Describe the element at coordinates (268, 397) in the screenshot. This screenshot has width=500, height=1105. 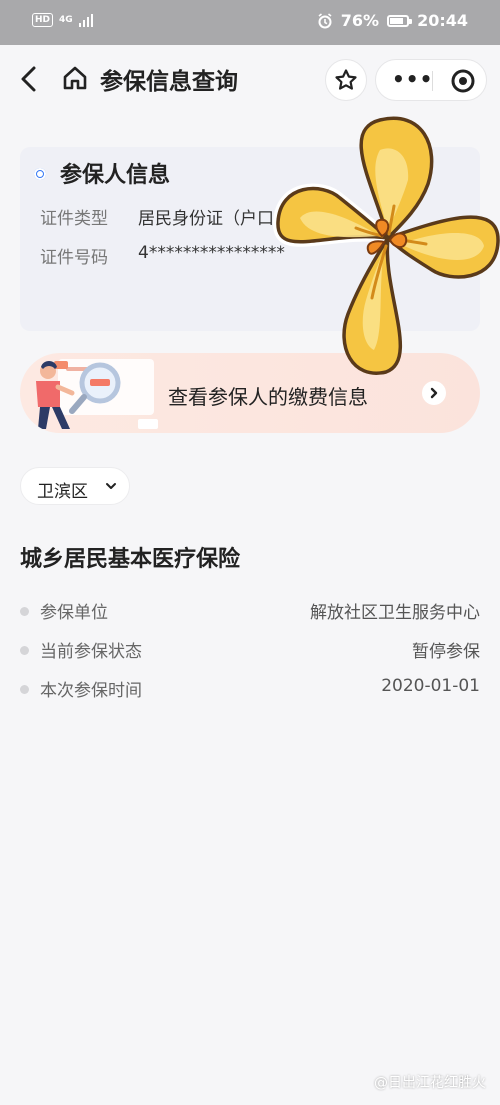
I see `banner-text: 查看参保人的缴费信息` at that location.